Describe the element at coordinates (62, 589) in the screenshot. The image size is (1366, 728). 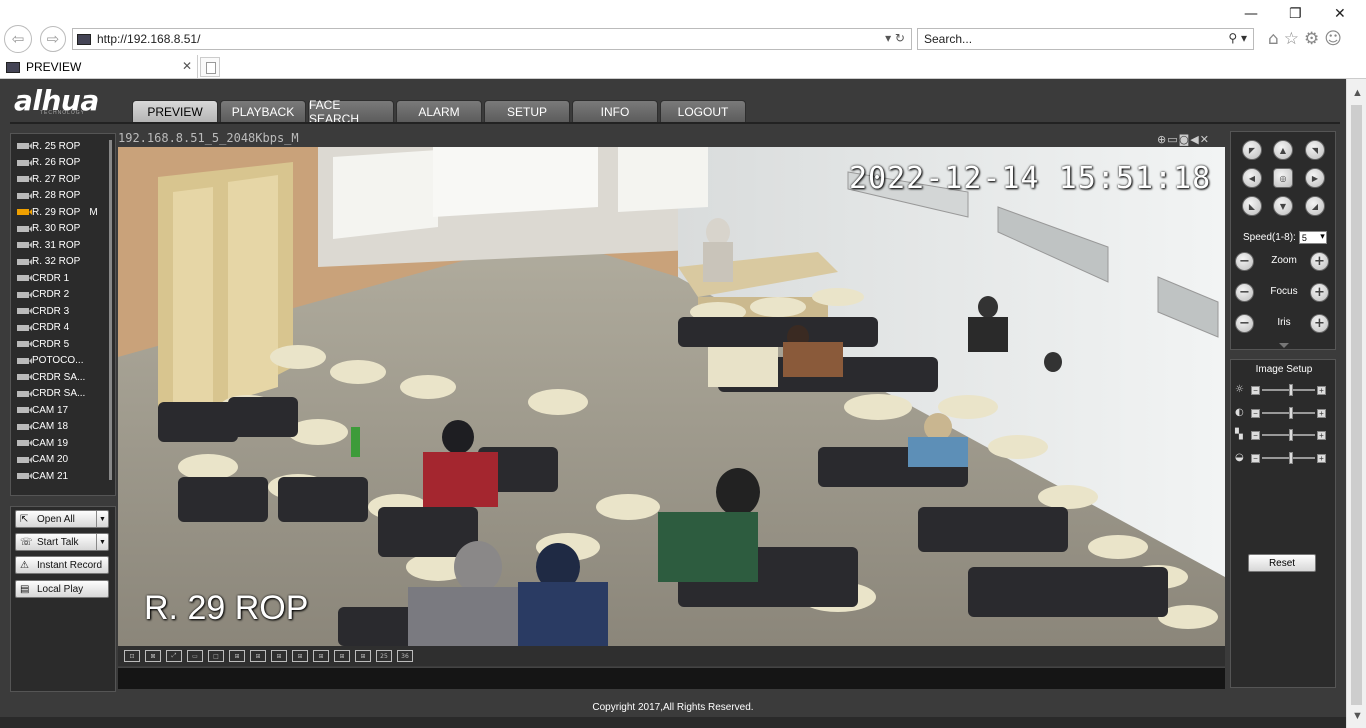
I see `local-play-button: ▤ Local Play` at that location.